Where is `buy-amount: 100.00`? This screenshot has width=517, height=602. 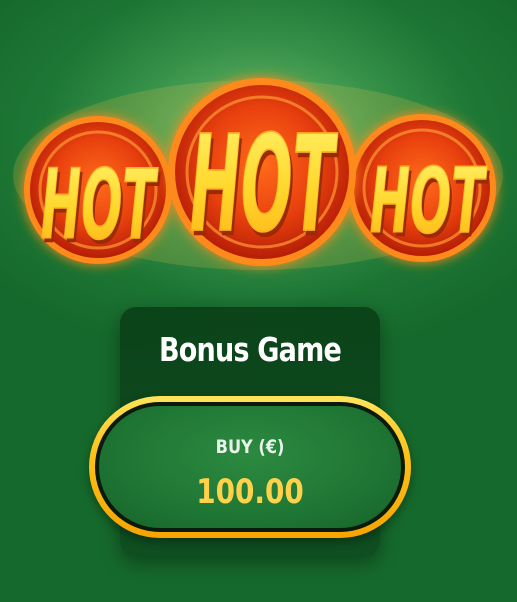
buy-amount: 100.00 is located at coordinates (250, 492).